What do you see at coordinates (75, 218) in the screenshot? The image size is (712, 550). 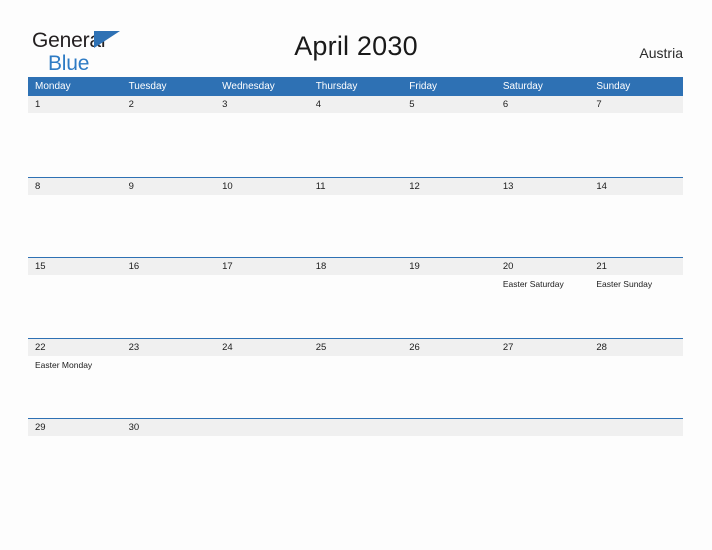 I see `day-cell: 8` at bounding box center [75, 218].